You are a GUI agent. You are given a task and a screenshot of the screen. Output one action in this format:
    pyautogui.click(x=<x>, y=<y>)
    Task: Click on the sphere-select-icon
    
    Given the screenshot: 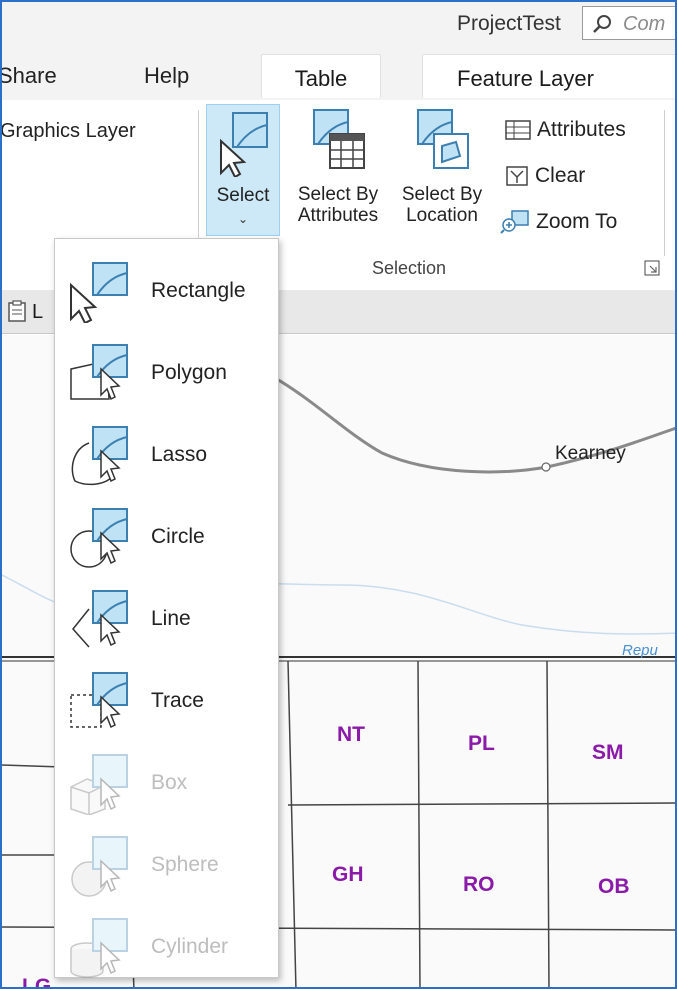 What is the action you would take?
    pyautogui.click(x=99, y=866)
    